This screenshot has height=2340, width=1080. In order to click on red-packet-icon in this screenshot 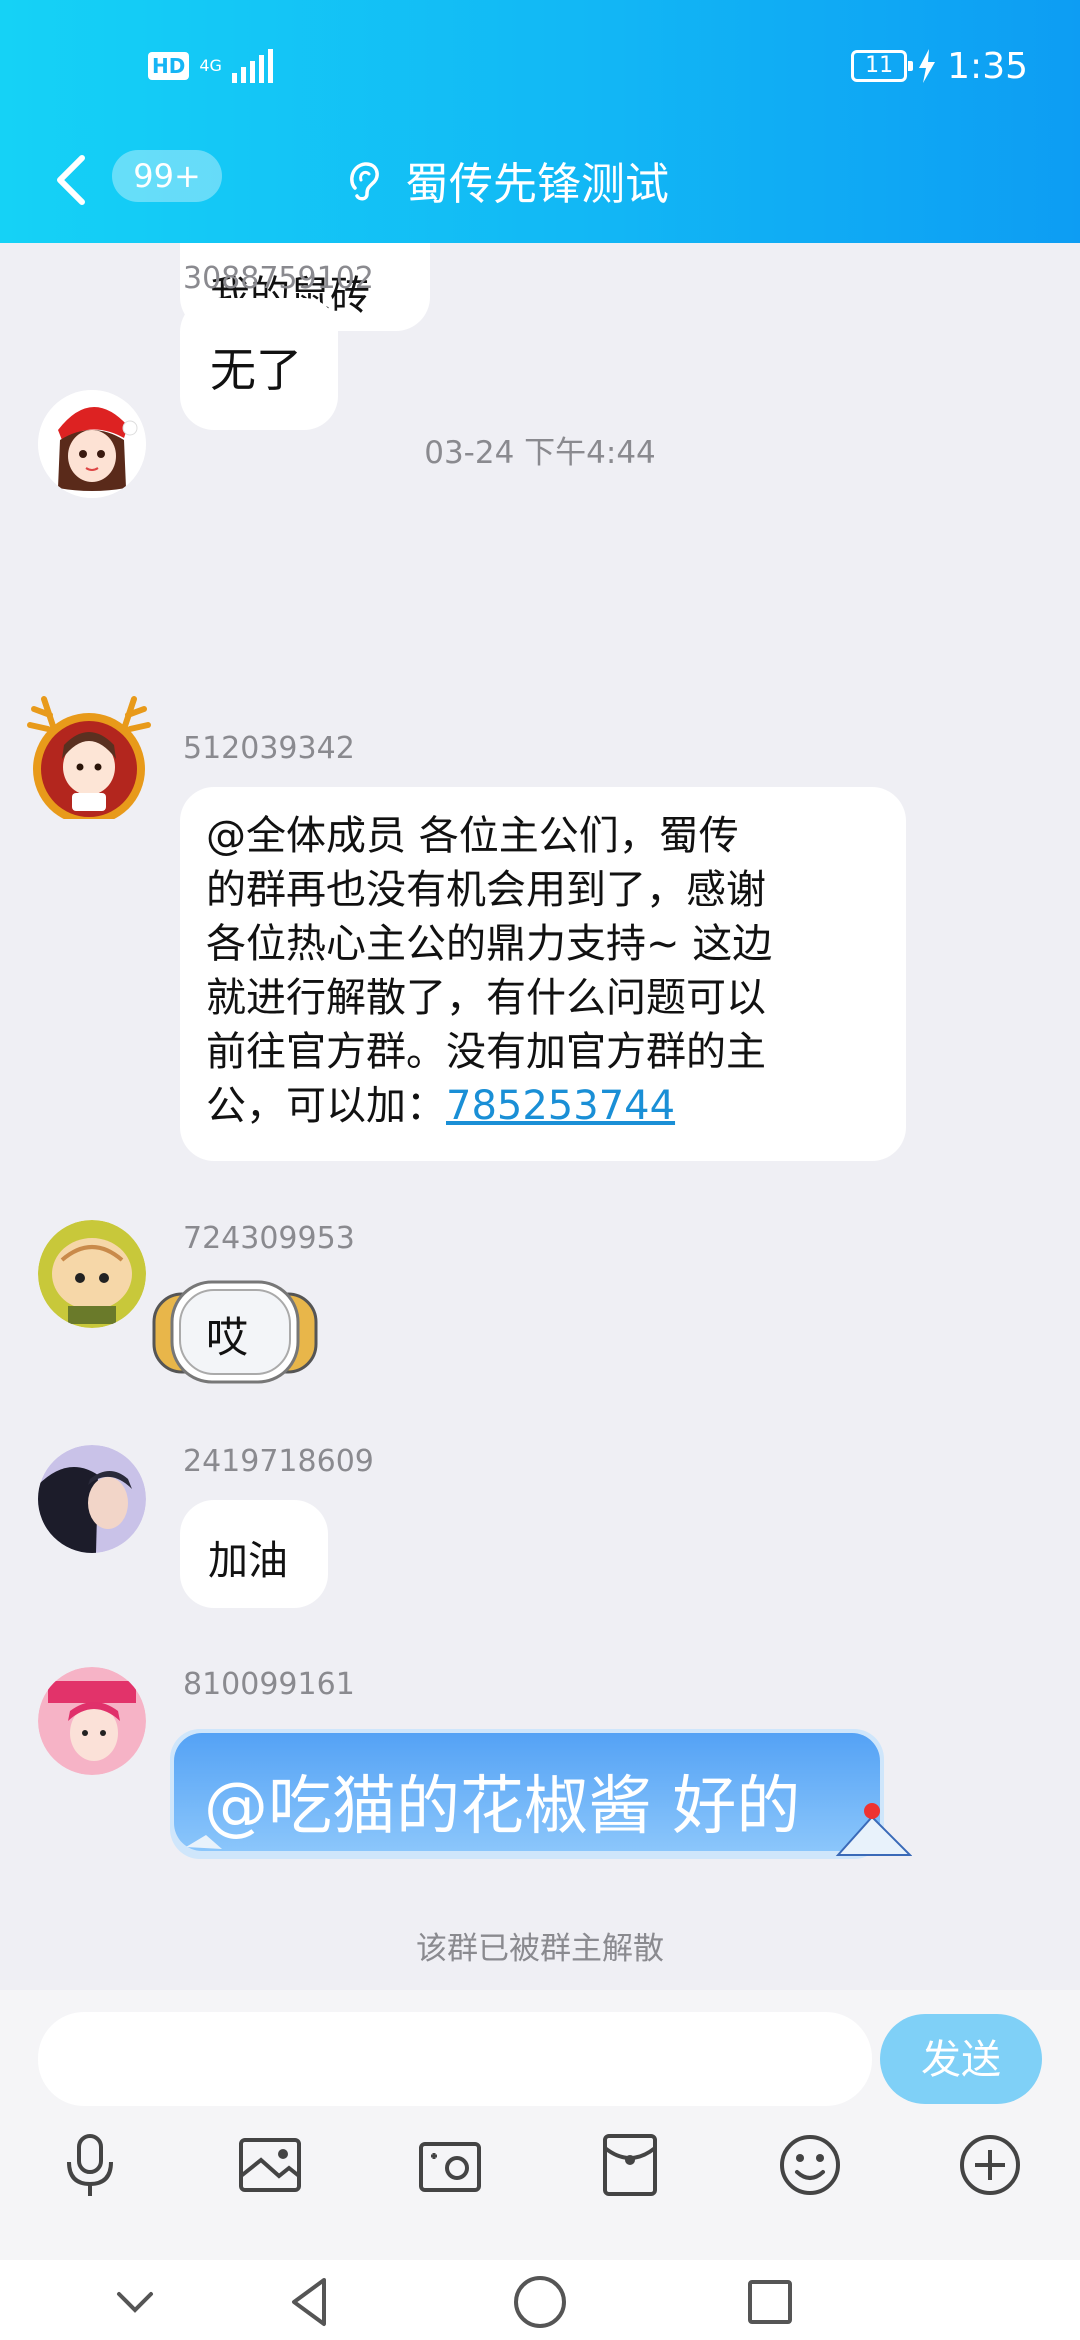, I will do `click(630, 2165)`.